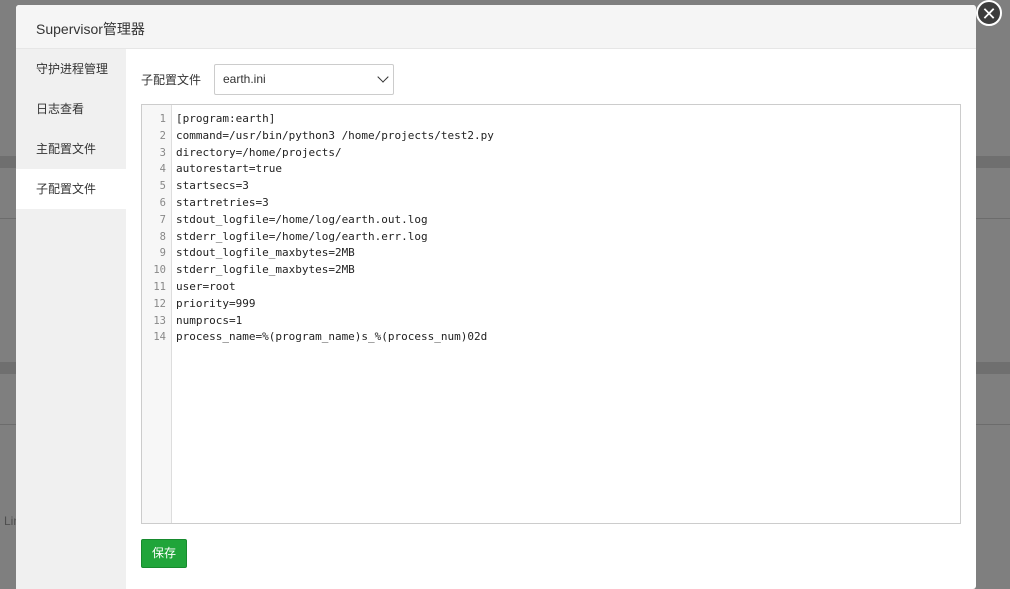  Describe the element at coordinates (60, 109) in the screenshot. I see `sidebar-item-label: 日志查看` at that location.